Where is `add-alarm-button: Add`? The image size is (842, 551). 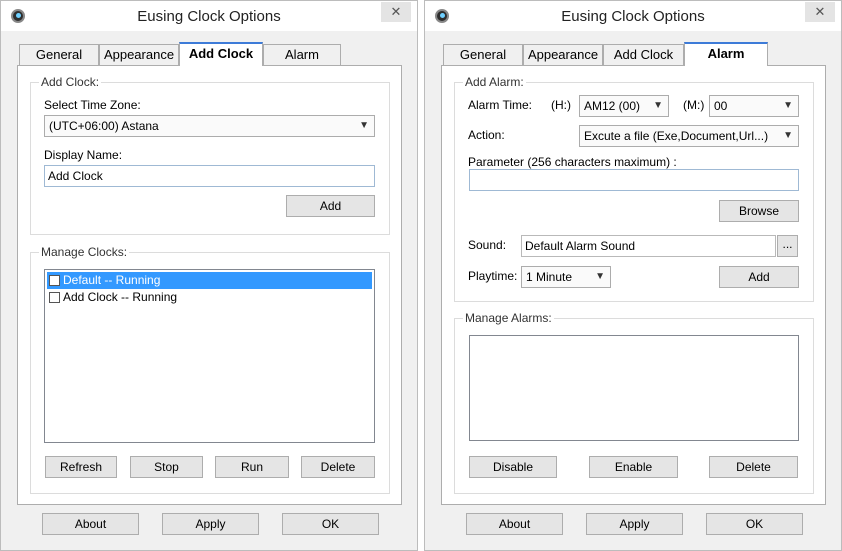
add-alarm-button: Add is located at coordinates (759, 277).